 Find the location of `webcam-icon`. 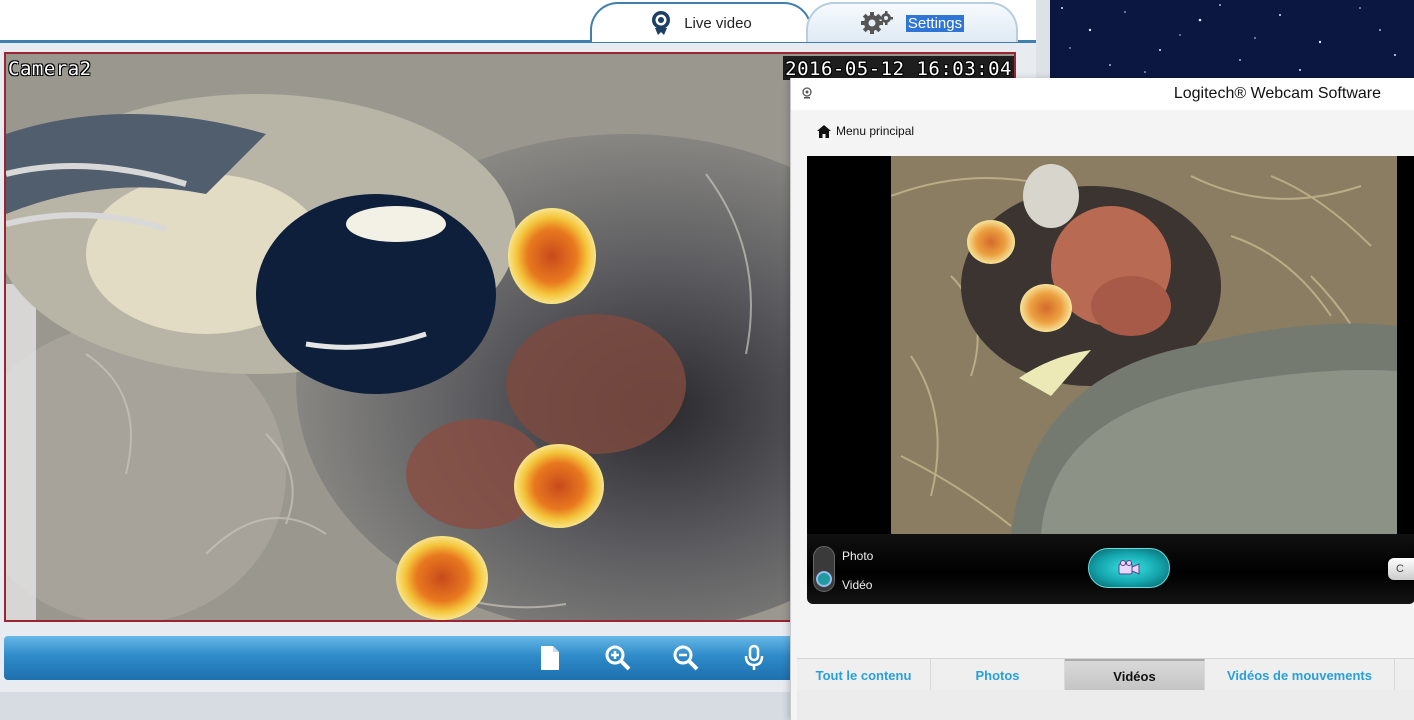

webcam-icon is located at coordinates (661, 23).